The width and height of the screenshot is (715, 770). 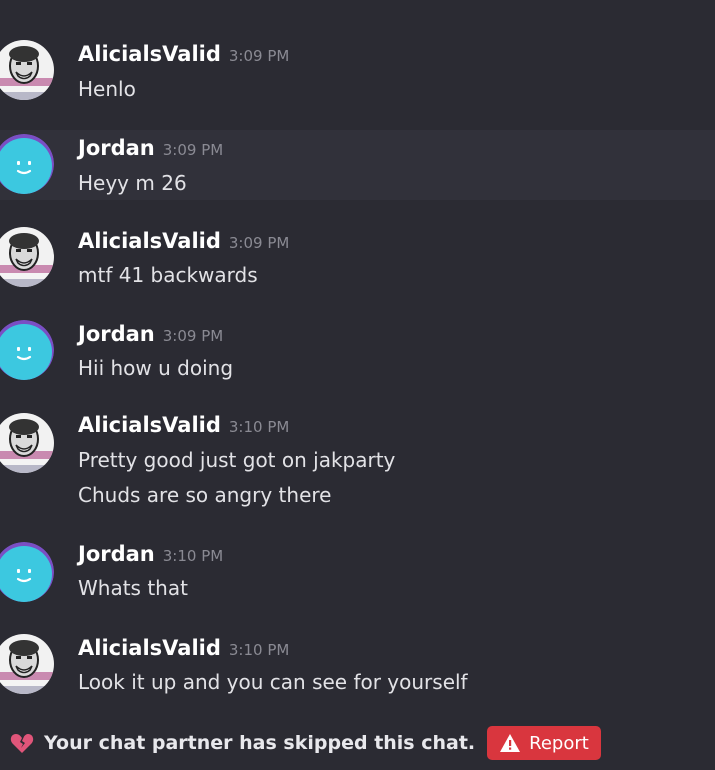 I want to click on message-text: Hii how u doing, so click(x=156, y=368).